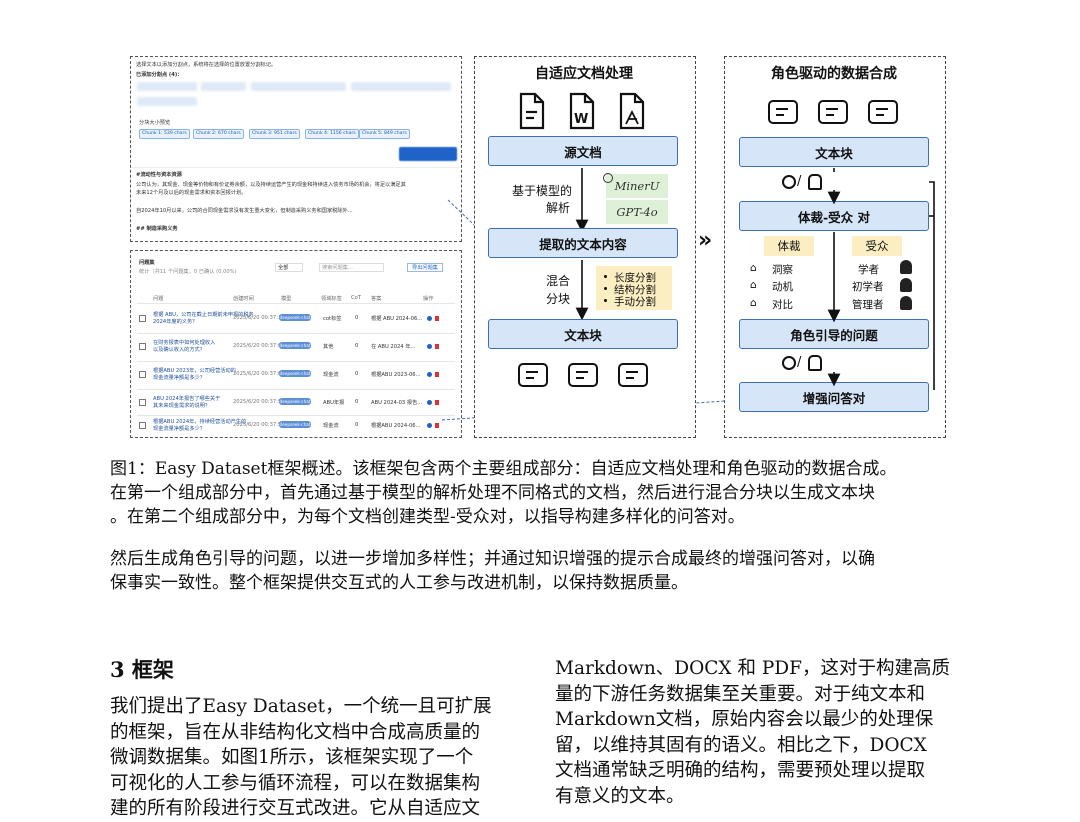 The height and width of the screenshot is (822, 1080). Describe the element at coordinates (581, 119) in the screenshot. I see `svg-text: W` at that location.